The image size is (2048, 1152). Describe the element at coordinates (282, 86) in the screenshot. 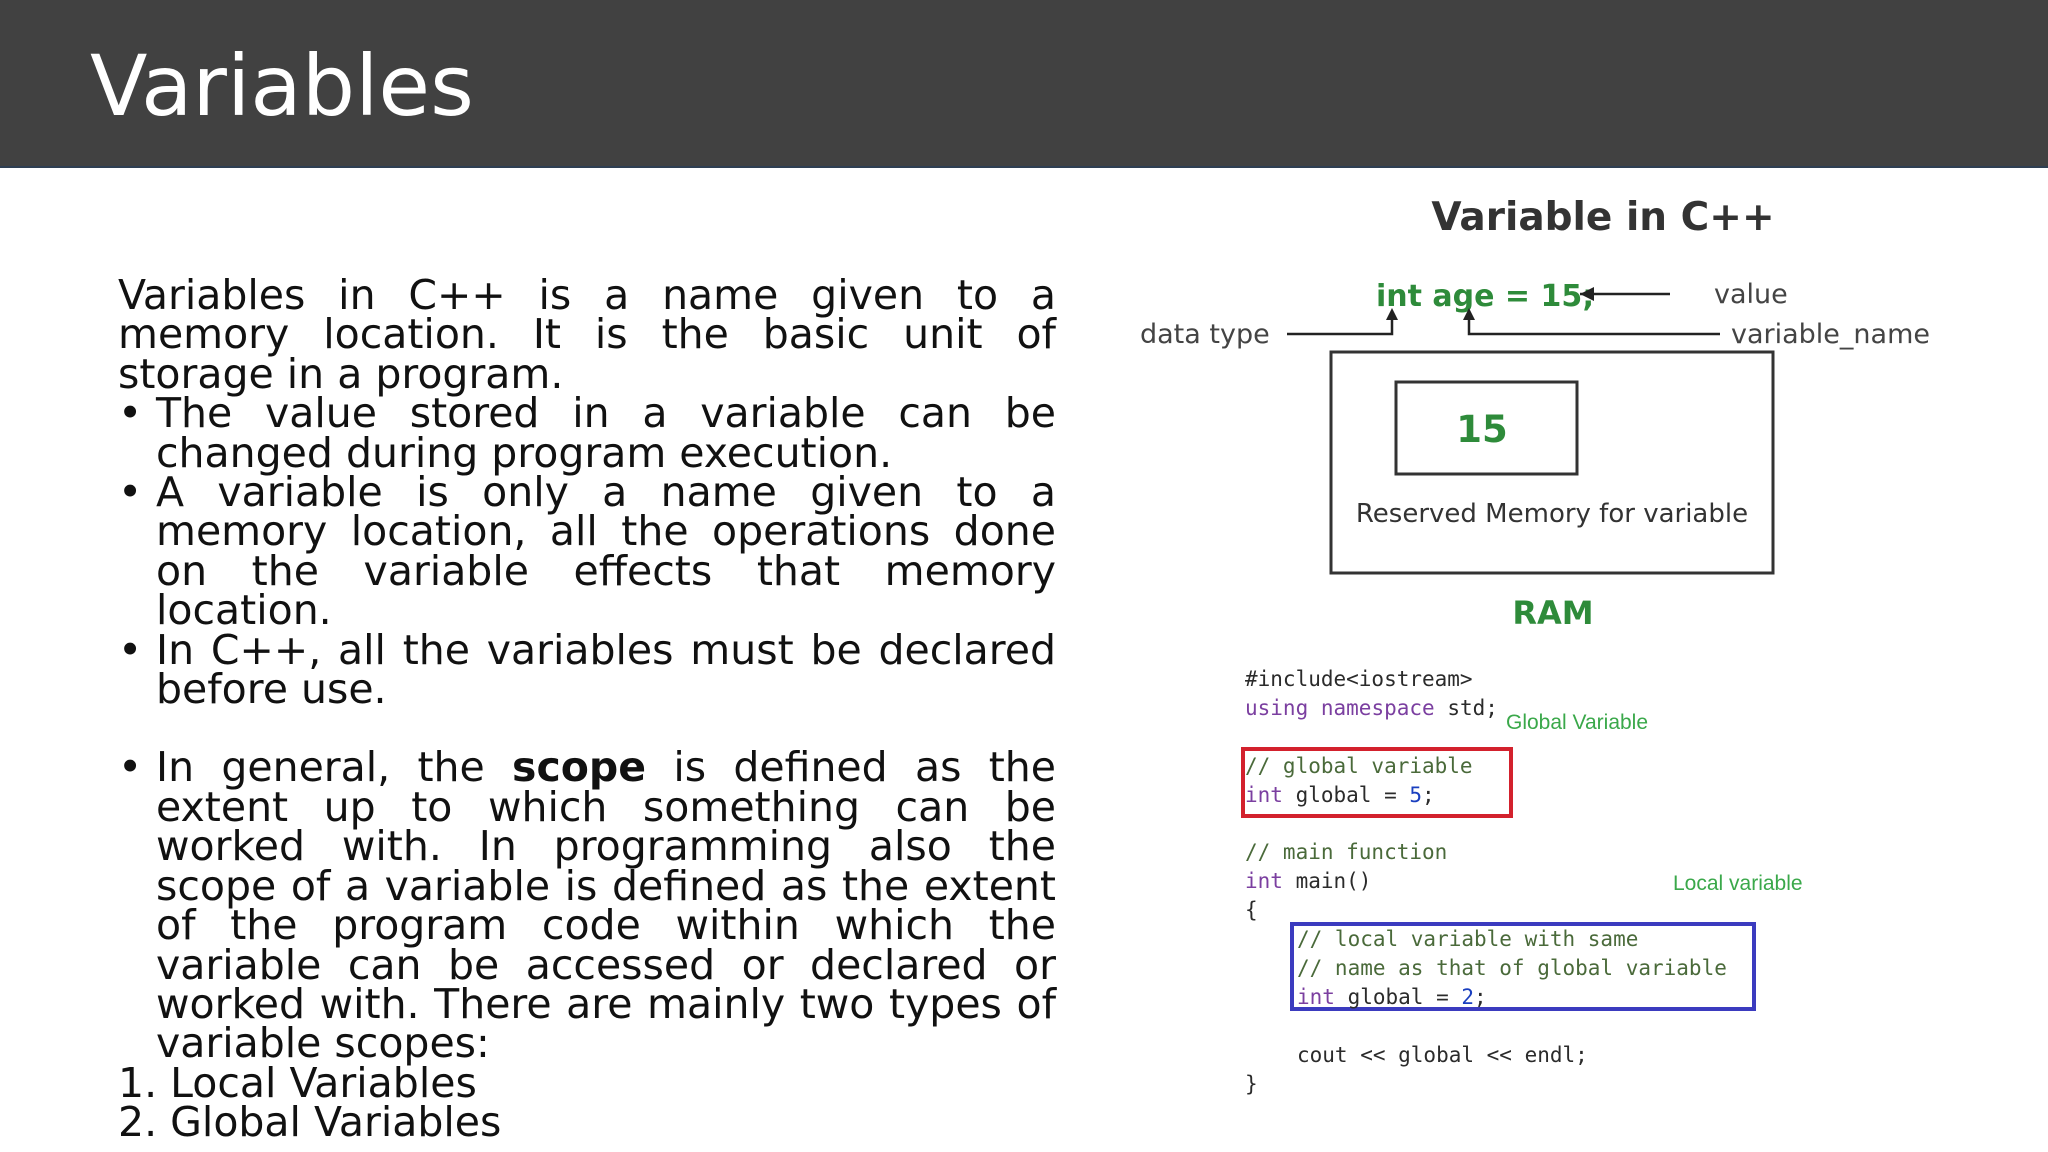

I see `slide-title: Variables` at that location.